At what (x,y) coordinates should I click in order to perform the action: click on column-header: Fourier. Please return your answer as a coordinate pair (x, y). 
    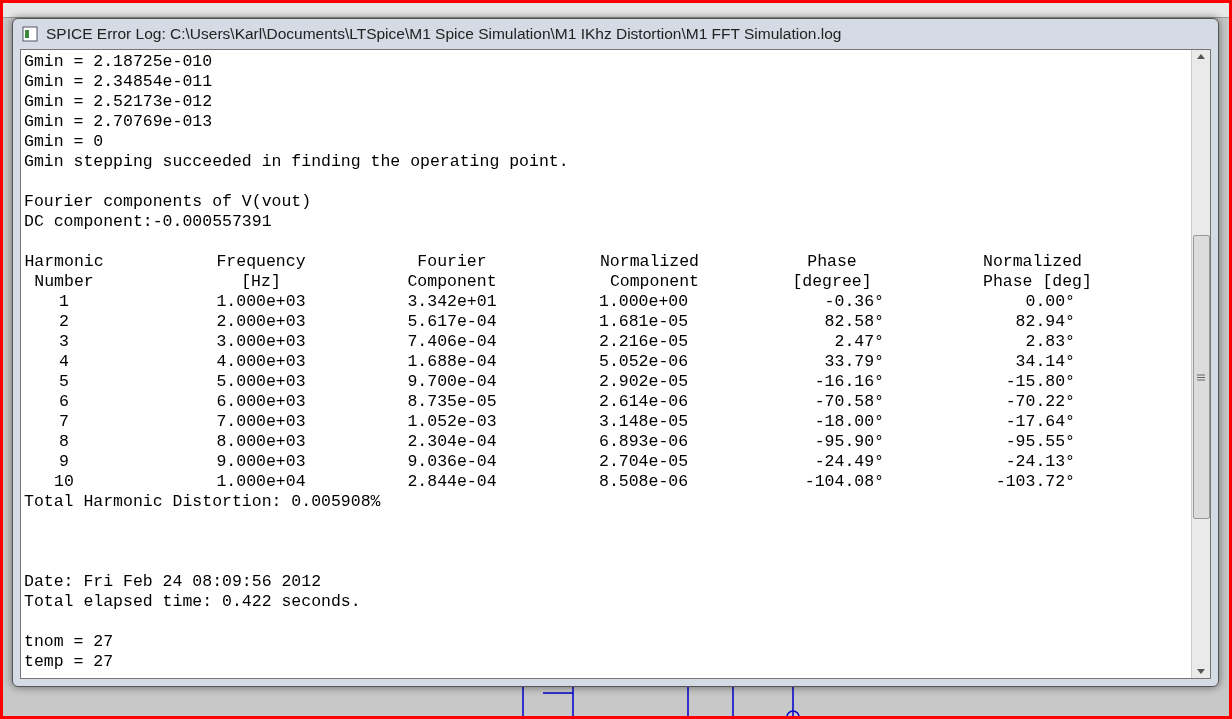
    Looking at the image, I should click on (452, 262).